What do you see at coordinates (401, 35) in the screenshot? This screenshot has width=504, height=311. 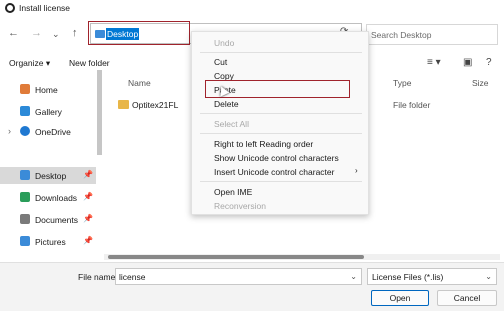 I see `search-placeholder: Search Desktop` at bounding box center [401, 35].